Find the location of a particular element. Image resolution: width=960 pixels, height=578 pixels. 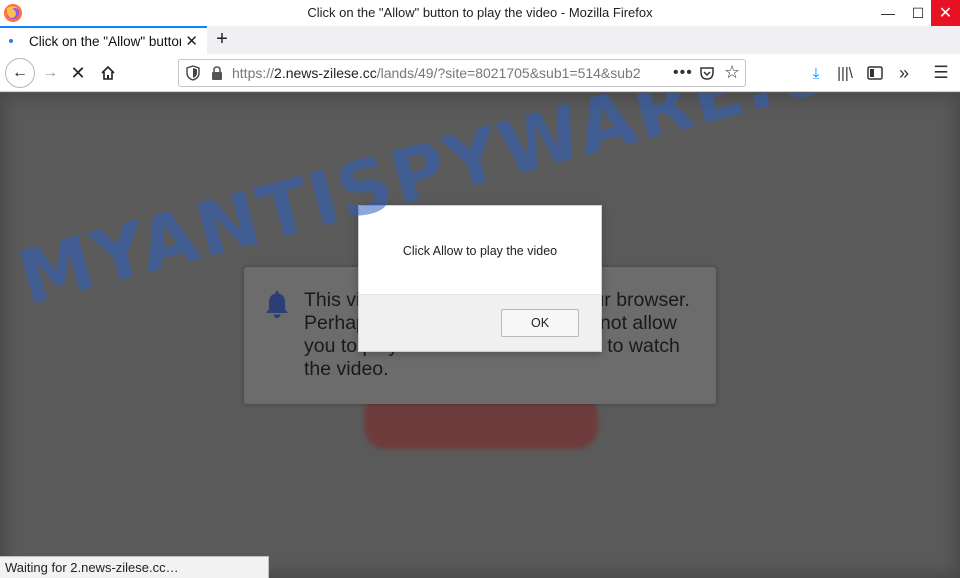

url-scheme: https:// is located at coordinates (253, 73).